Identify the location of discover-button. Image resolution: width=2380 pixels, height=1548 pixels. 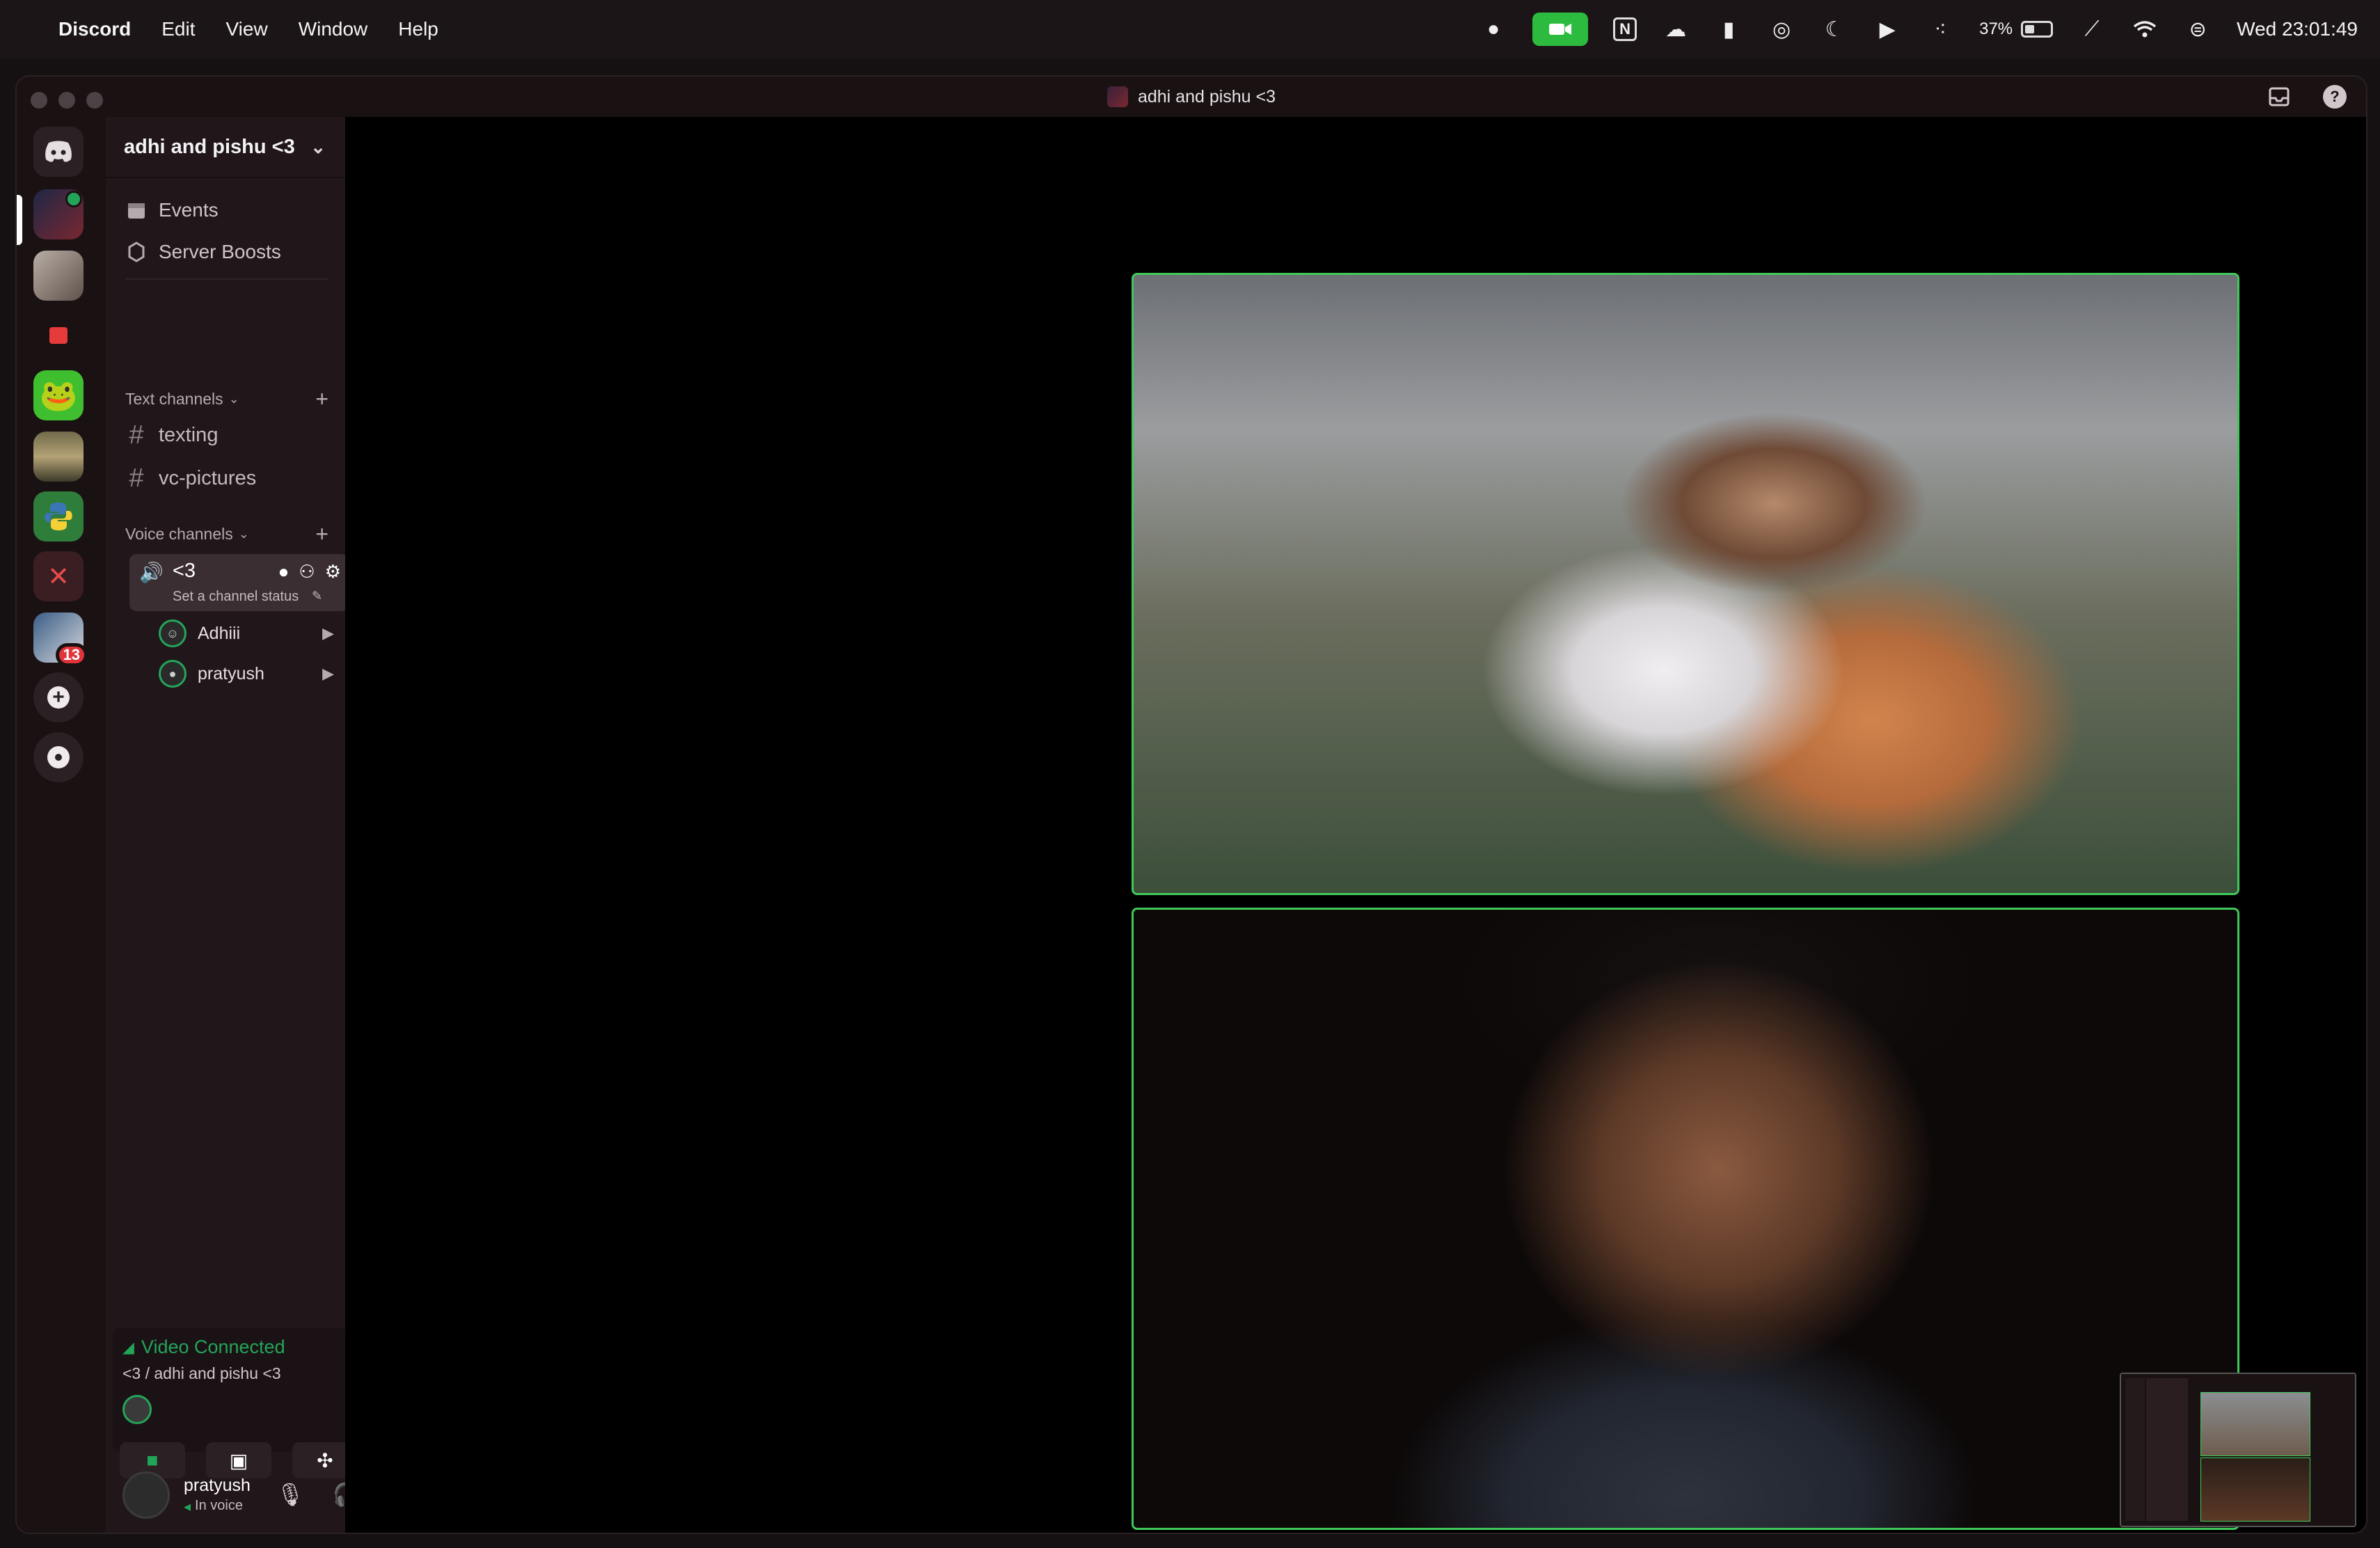
(58, 757).